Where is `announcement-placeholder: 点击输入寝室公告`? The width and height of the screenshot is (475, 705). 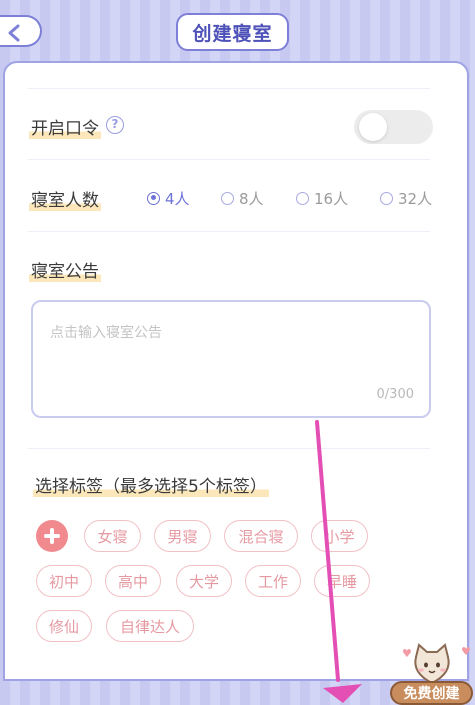 announcement-placeholder: 点击输入寝室公告 is located at coordinates (106, 333).